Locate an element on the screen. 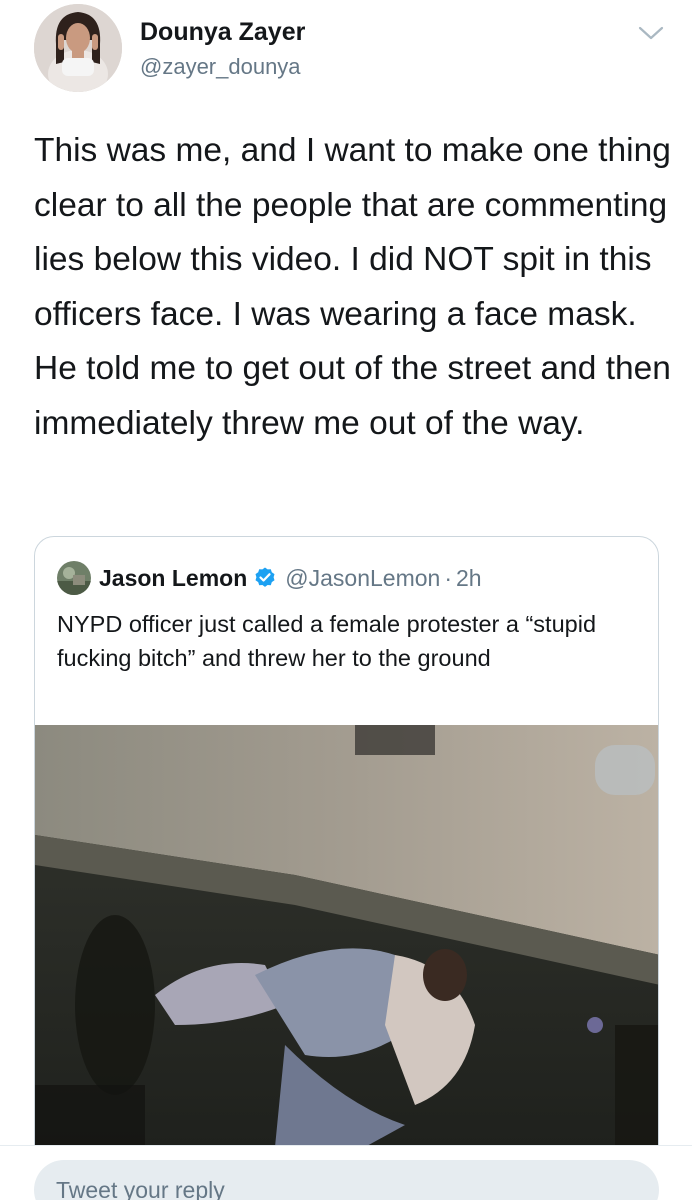  quoted-author-name: Jason Lemon is located at coordinates (173, 578).